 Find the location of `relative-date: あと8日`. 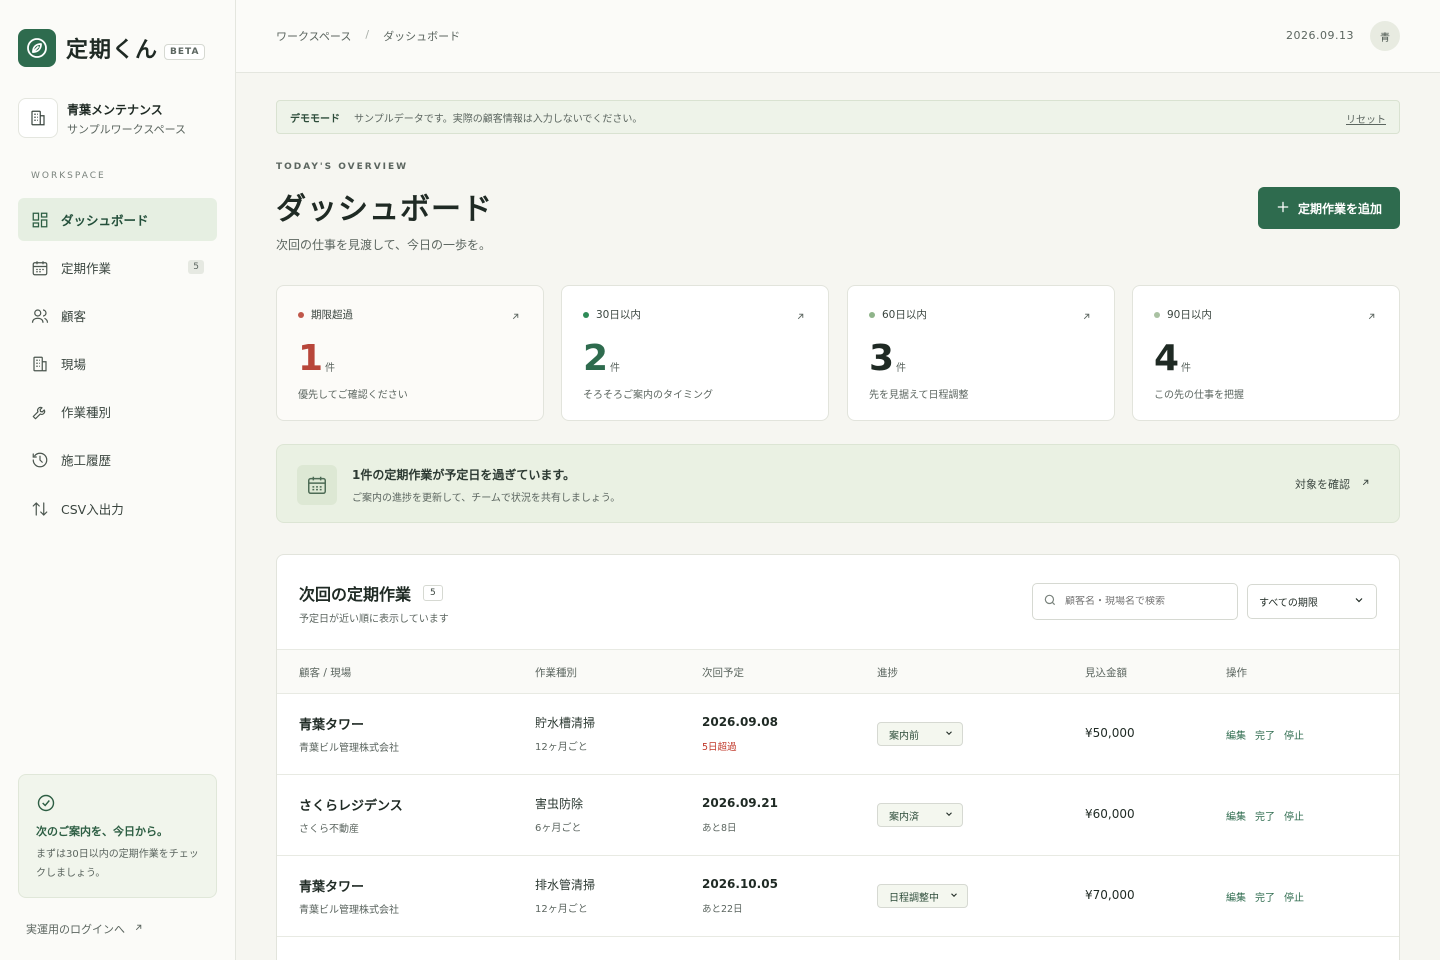

relative-date: あと8日 is located at coordinates (719, 828).